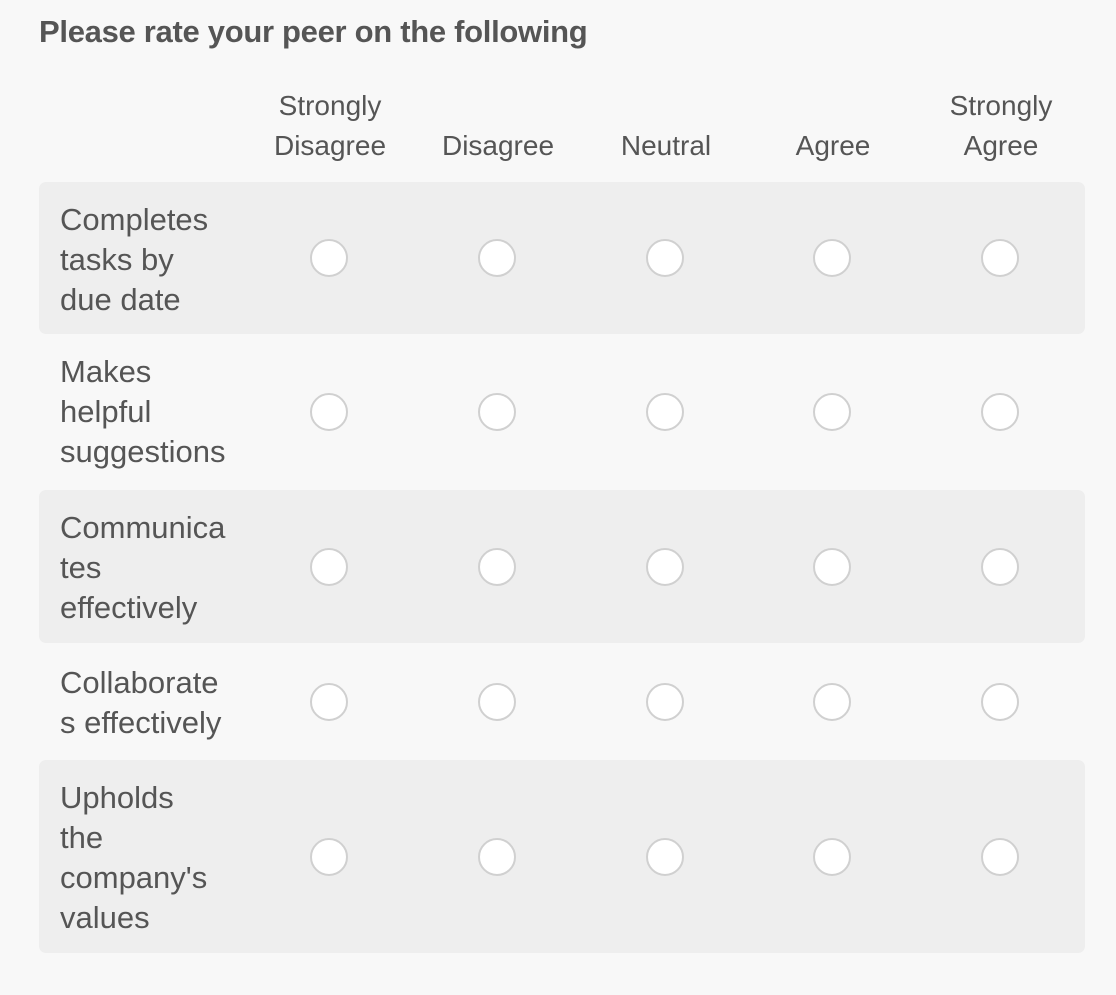  Describe the element at coordinates (313, 31) in the screenshot. I see `question-title: Please rate your peer on the following` at that location.